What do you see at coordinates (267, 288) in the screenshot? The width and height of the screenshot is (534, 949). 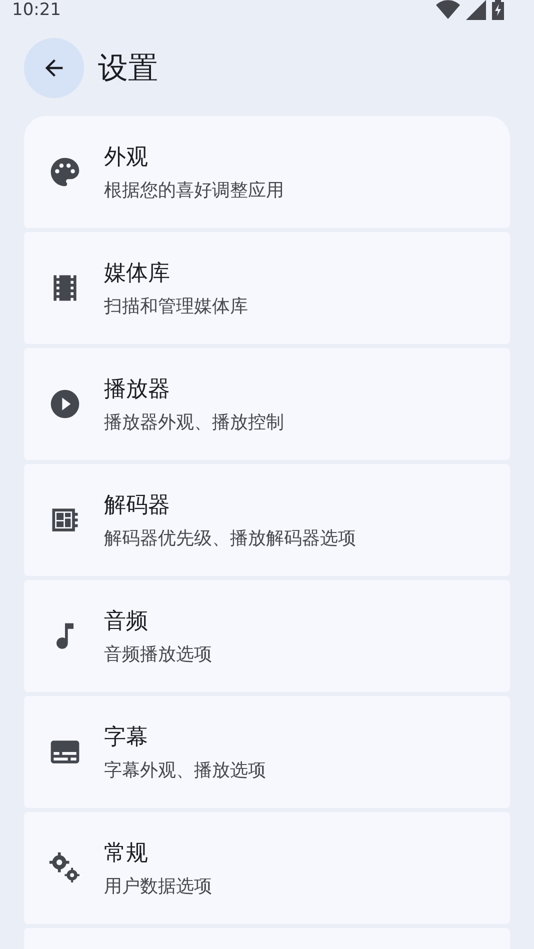 I see `settings-item: 媒体库 扫描和管理媒体库` at bounding box center [267, 288].